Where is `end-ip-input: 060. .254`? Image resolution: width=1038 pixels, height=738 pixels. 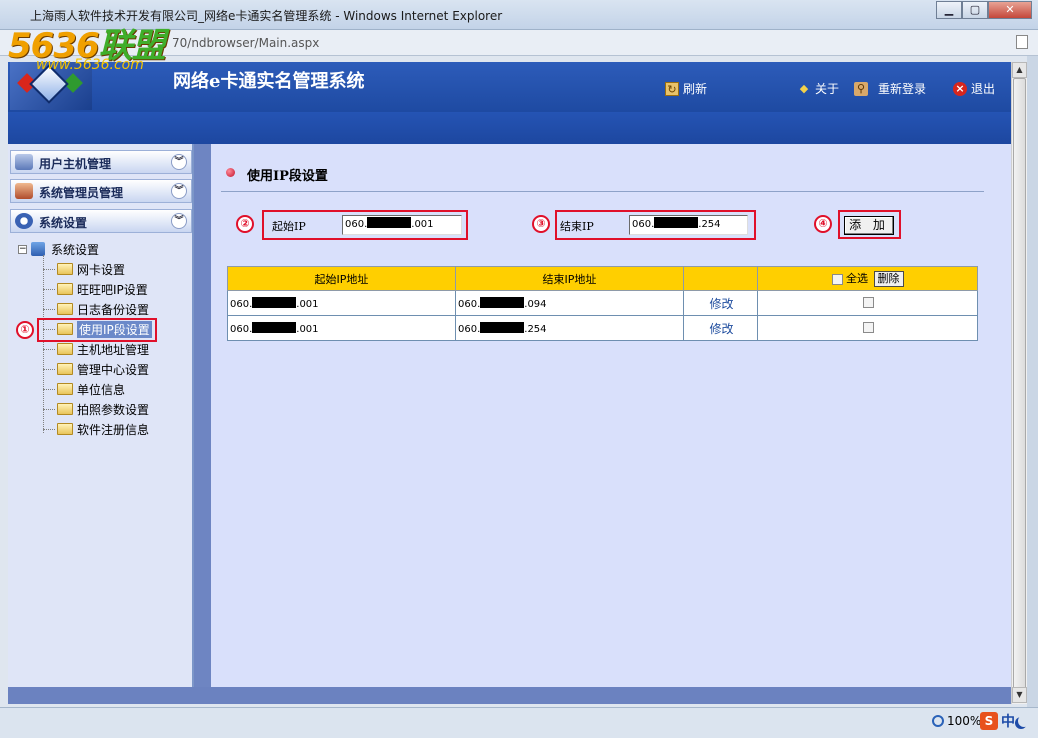 end-ip-input: 060. .254 is located at coordinates (688, 225).